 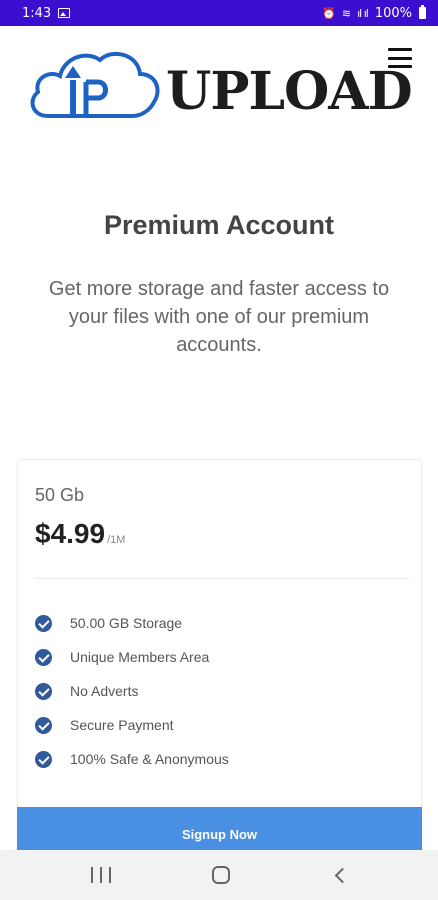 I want to click on system-nav-bar, so click(x=219, y=875).